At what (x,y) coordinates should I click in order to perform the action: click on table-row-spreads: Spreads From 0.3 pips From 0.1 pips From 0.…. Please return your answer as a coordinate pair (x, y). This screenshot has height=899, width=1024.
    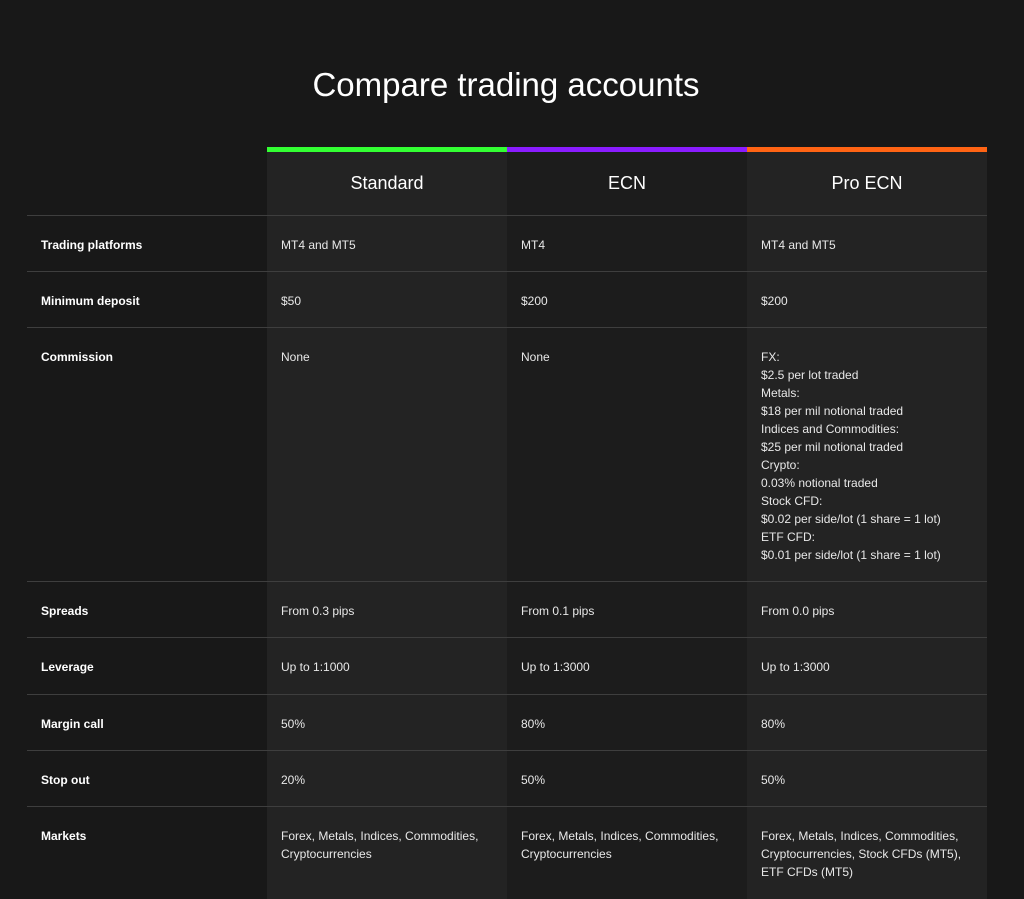
    Looking at the image, I should click on (507, 609).